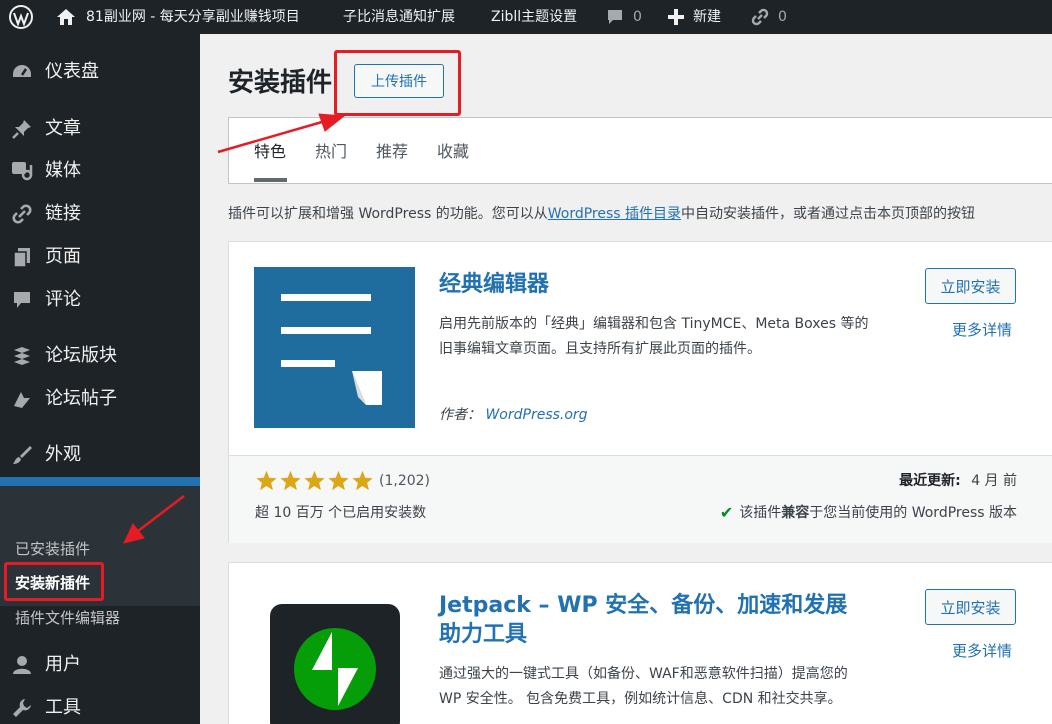 The height and width of the screenshot is (724, 1052). I want to click on sidebar-item-appearance: 外观, so click(100, 455).